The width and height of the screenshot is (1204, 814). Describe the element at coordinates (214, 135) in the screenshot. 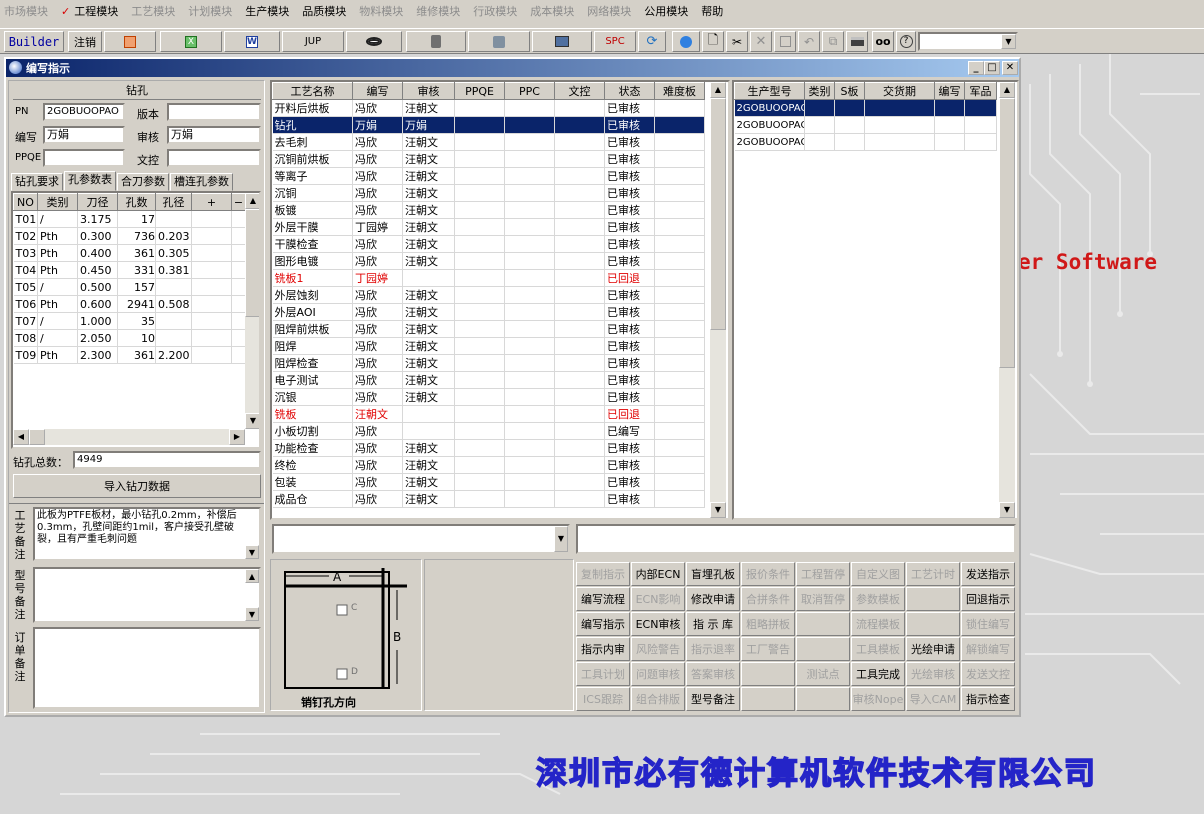

I see `reviewer-field: 万娟` at that location.